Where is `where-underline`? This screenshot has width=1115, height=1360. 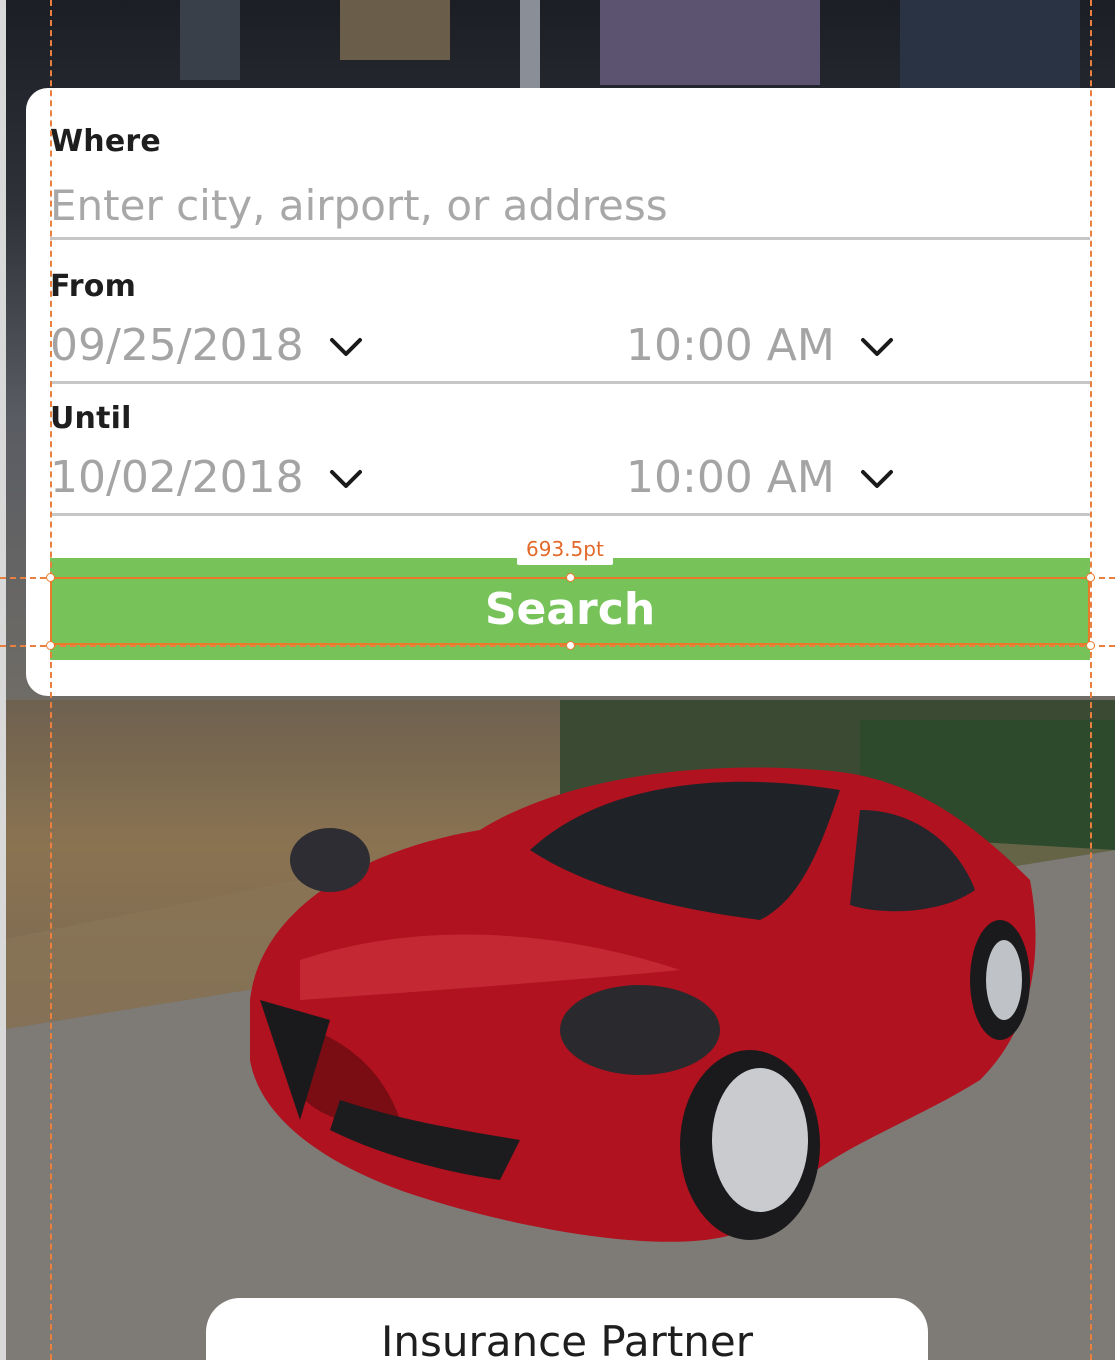
where-underline is located at coordinates (570, 238).